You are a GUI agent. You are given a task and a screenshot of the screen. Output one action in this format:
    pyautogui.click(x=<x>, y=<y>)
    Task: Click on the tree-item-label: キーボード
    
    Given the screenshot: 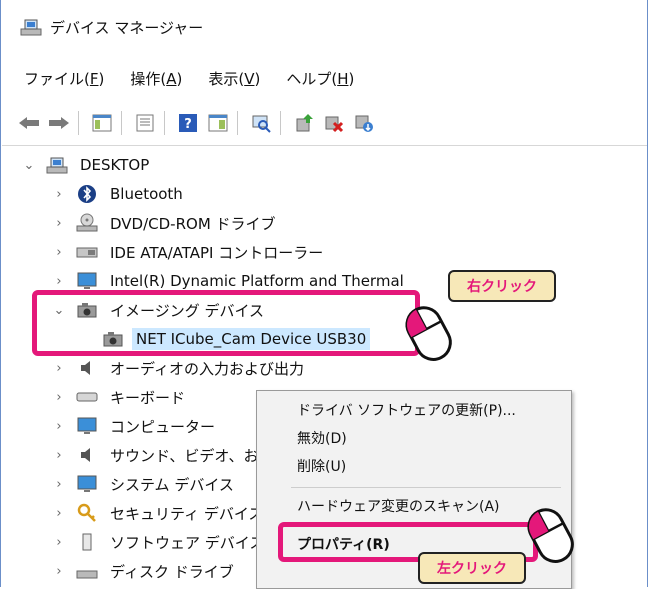 What is the action you would take?
    pyautogui.click(x=148, y=397)
    